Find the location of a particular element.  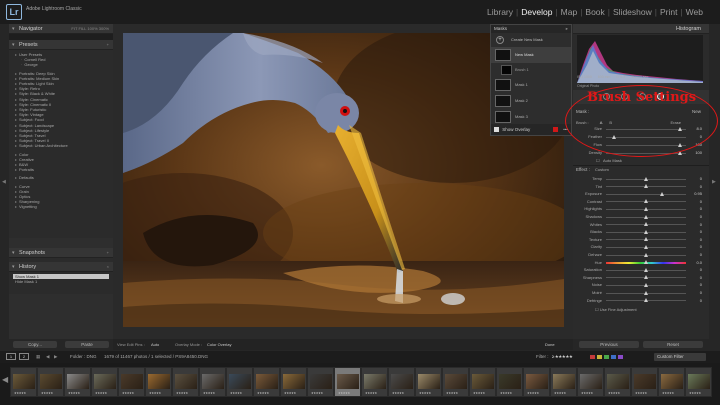

screen-1-button: 1 is located at coordinates (11, 356).